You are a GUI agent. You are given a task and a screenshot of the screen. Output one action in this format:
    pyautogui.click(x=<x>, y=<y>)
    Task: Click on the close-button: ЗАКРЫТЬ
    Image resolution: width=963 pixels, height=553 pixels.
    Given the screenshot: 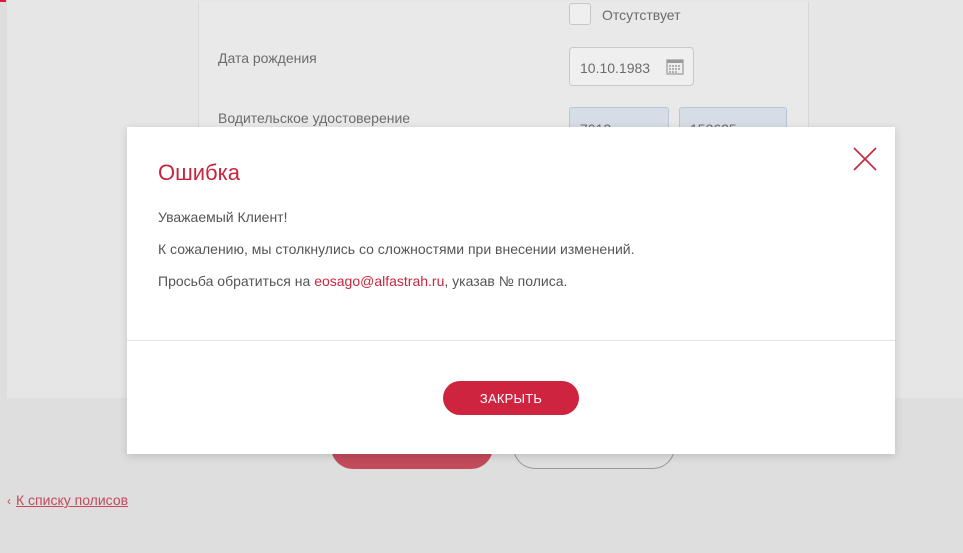 What is the action you would take?
    pyautogui.click(x=511, y=398)
    